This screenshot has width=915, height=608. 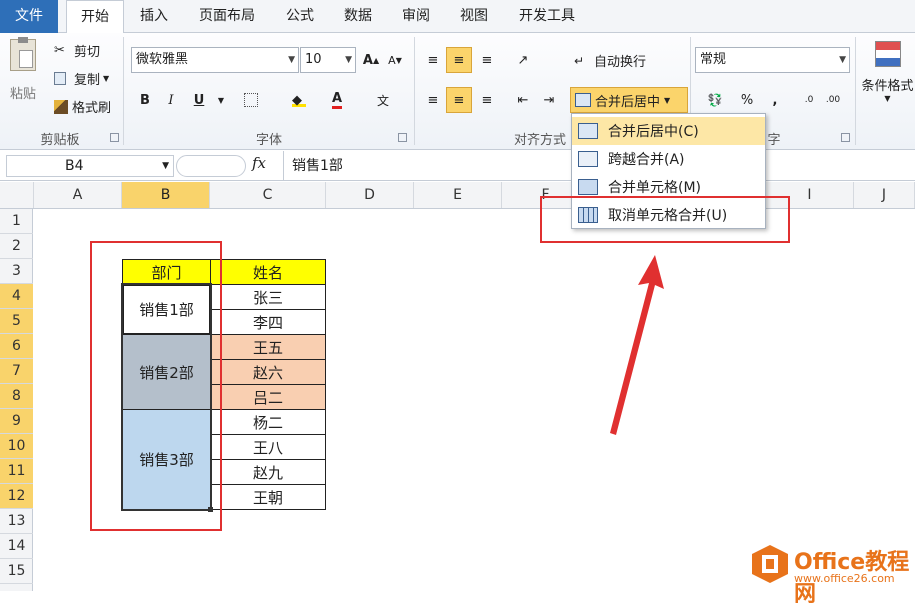 I want to click on fx-icon: fx, so click(x=259, y=163).